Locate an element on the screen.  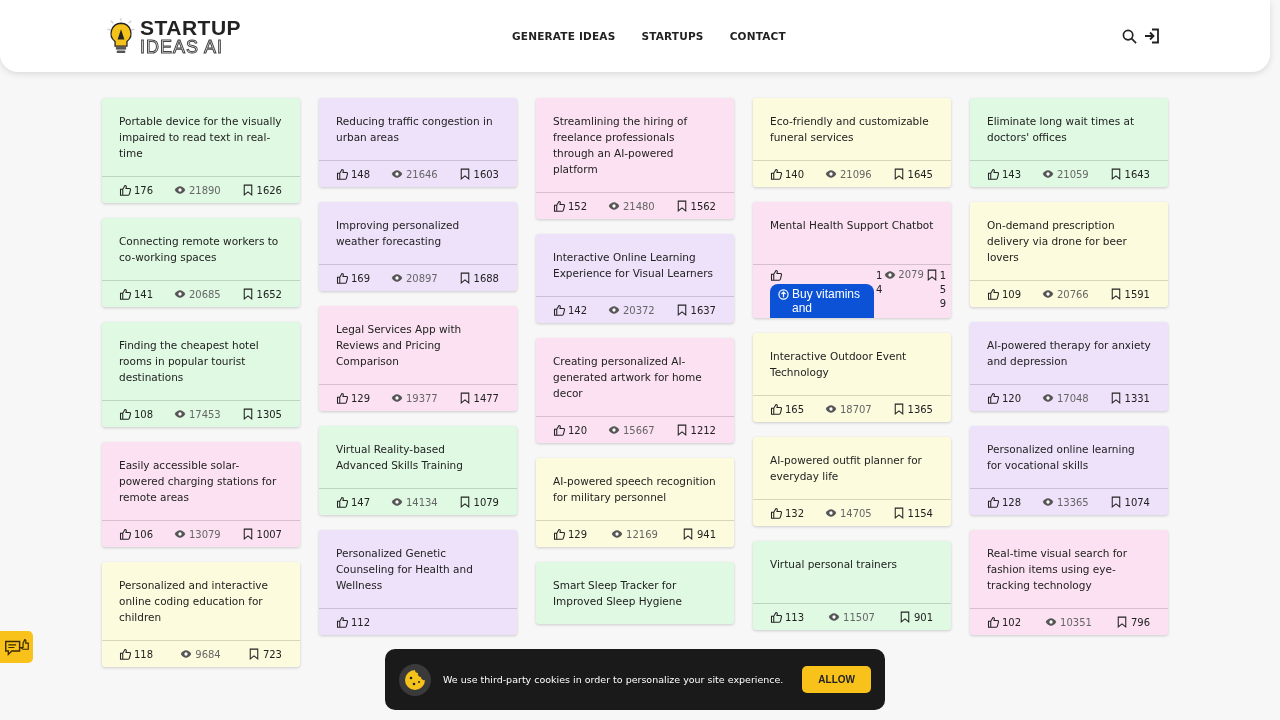
like-count: 142 is located at coordinates (578, 310).